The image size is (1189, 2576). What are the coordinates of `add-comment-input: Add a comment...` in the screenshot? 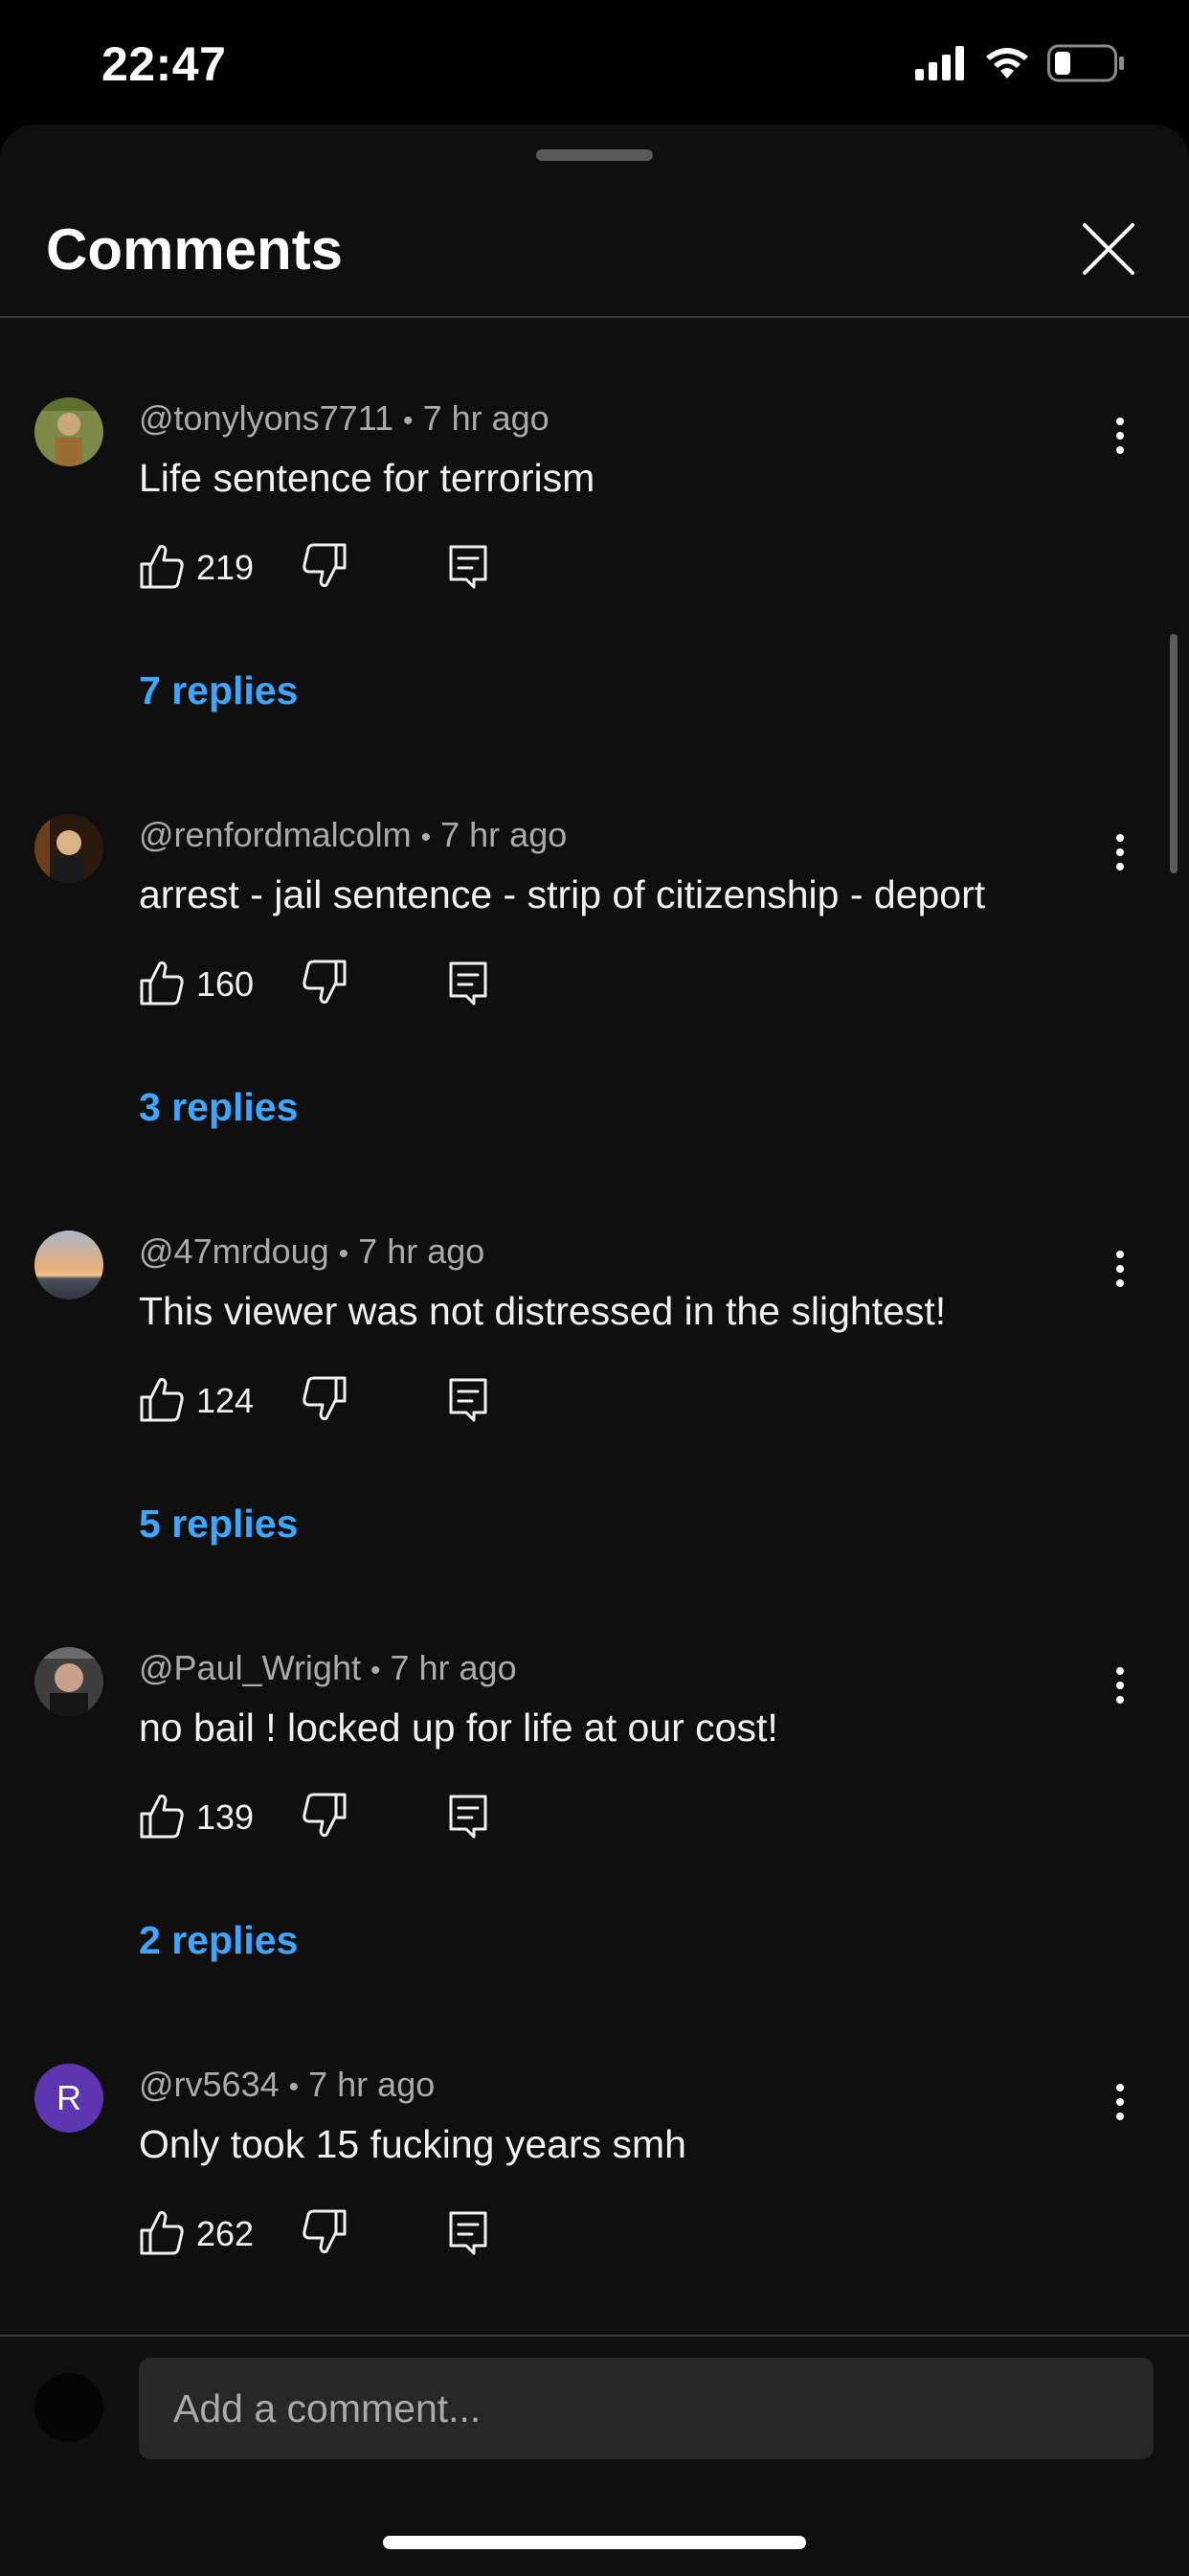 It's located at (646, 2408).